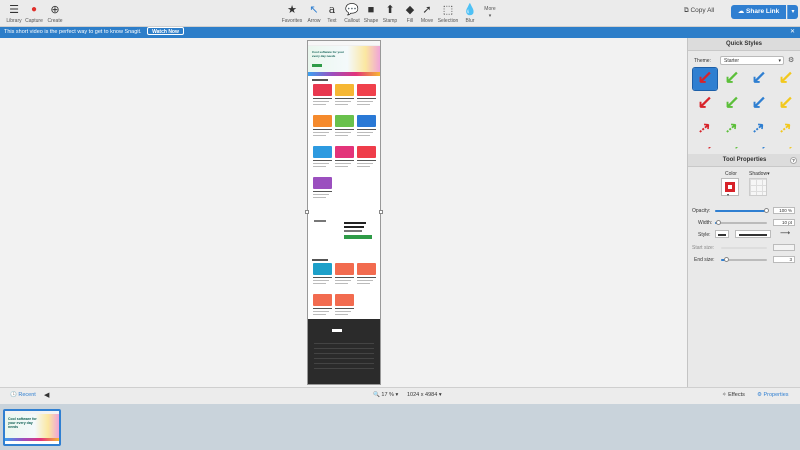 This screenshot has height=450, width=800. I want to click on collapse-tray-icon: ◀, so click(46, 395).